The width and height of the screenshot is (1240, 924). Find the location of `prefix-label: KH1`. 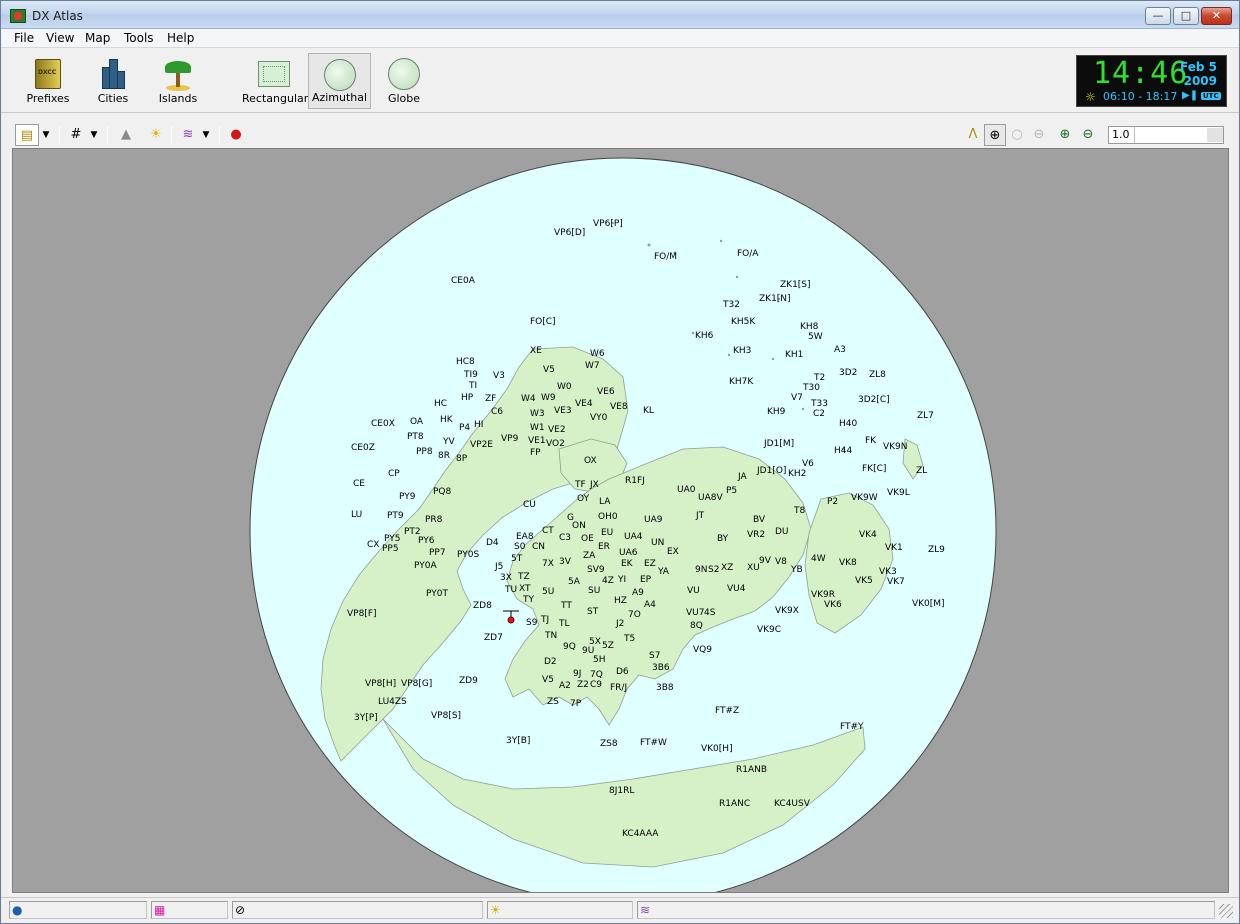

prefix-label: KH1 is located at coordinates (794, 355).